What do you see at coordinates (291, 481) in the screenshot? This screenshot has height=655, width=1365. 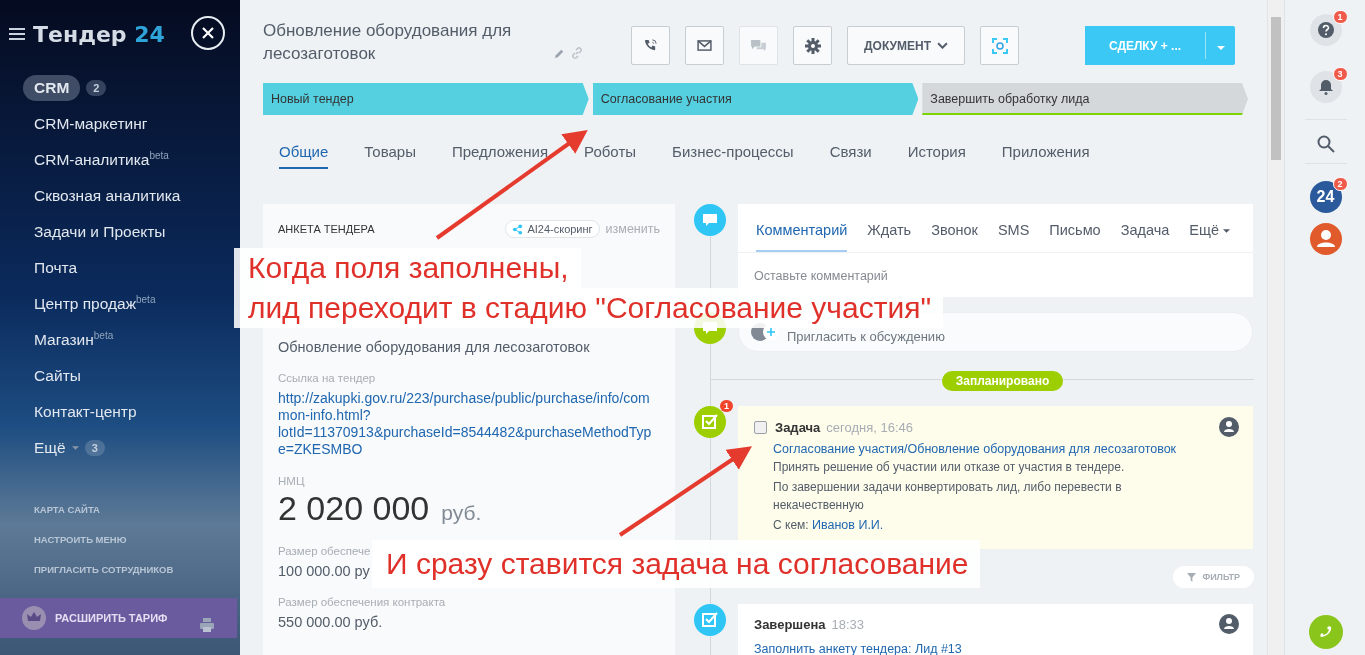 I see `field-label: НМЦ` at bounding box center [291, 481].